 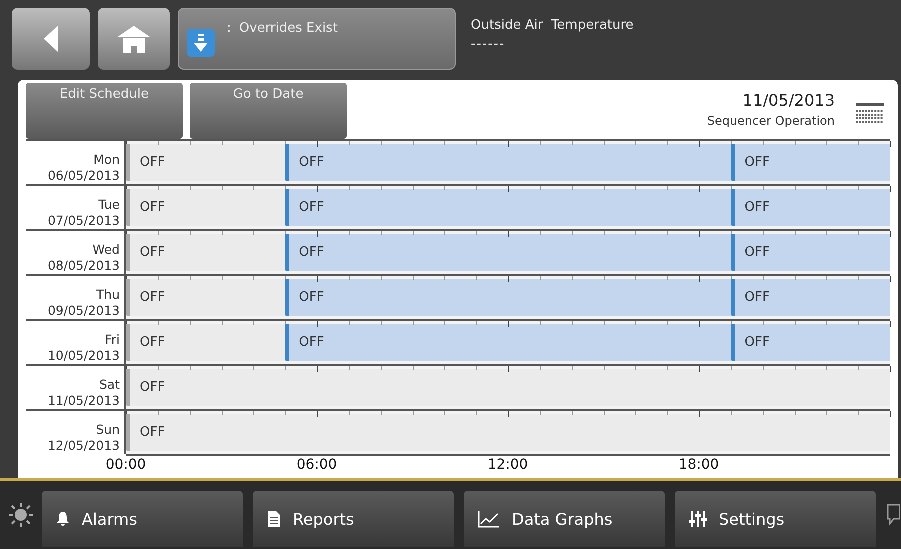 What do you see at coordinates (84, 310) in the screenshot?
I see `day-date: 09/05/2013` at bounding box center [84, 310].